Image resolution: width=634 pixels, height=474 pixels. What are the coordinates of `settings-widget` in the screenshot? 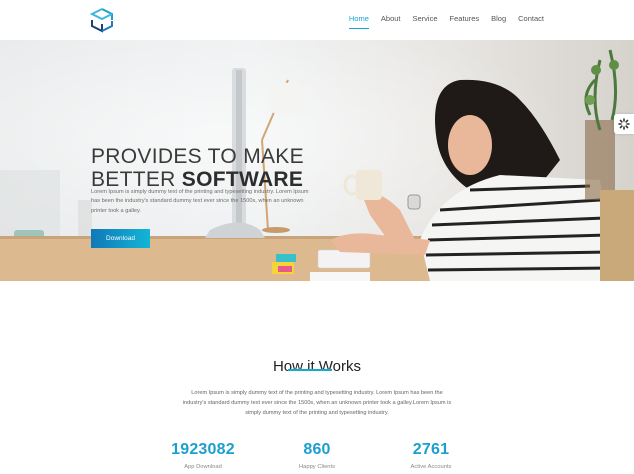 It's located at (624, 124).